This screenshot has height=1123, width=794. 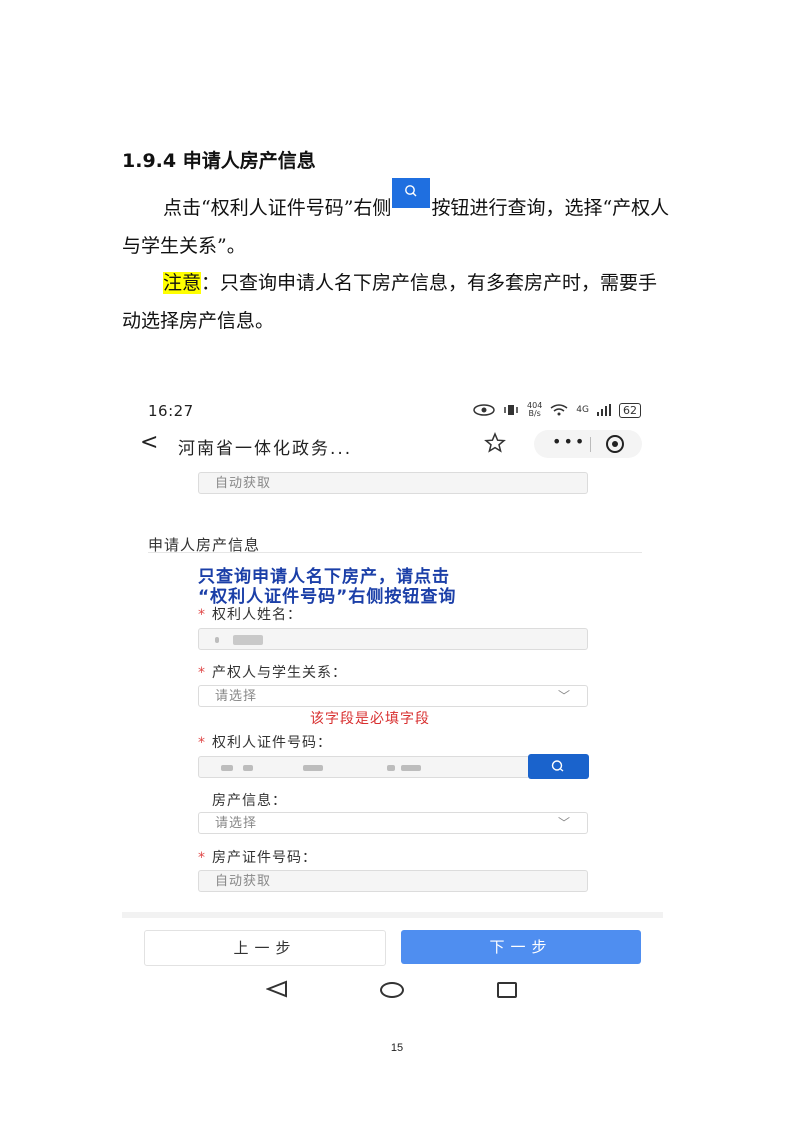 What do you see at coordinates (393, 696) in the screenshot?
I see `relation-select: 请选择 ﹀` at bounding box center [393, 696].